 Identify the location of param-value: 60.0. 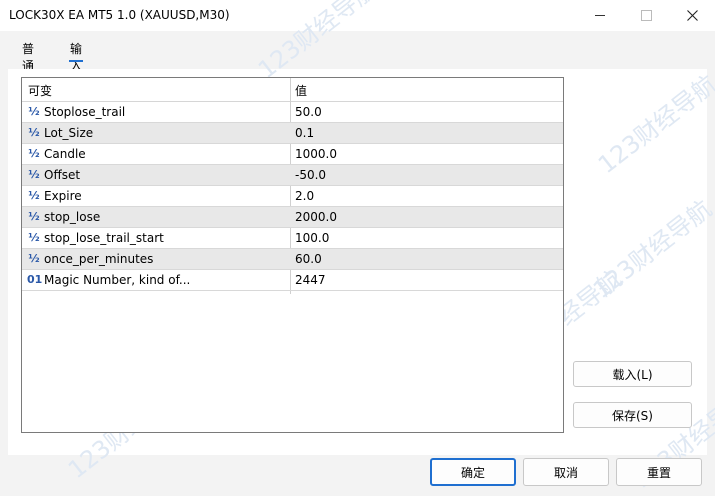
(308, 259).